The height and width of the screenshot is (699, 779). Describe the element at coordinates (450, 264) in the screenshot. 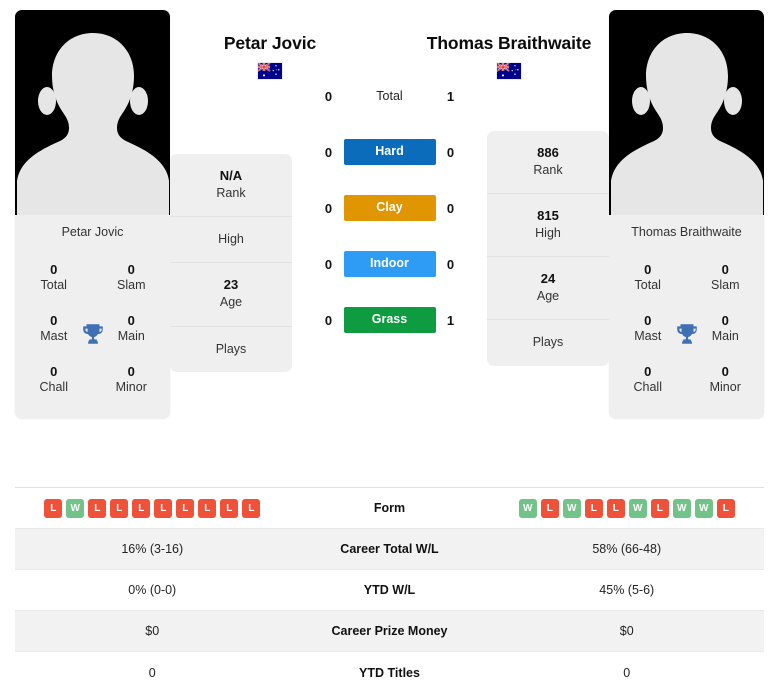

I see `h2h-indoor-right-score: 0` at that location.